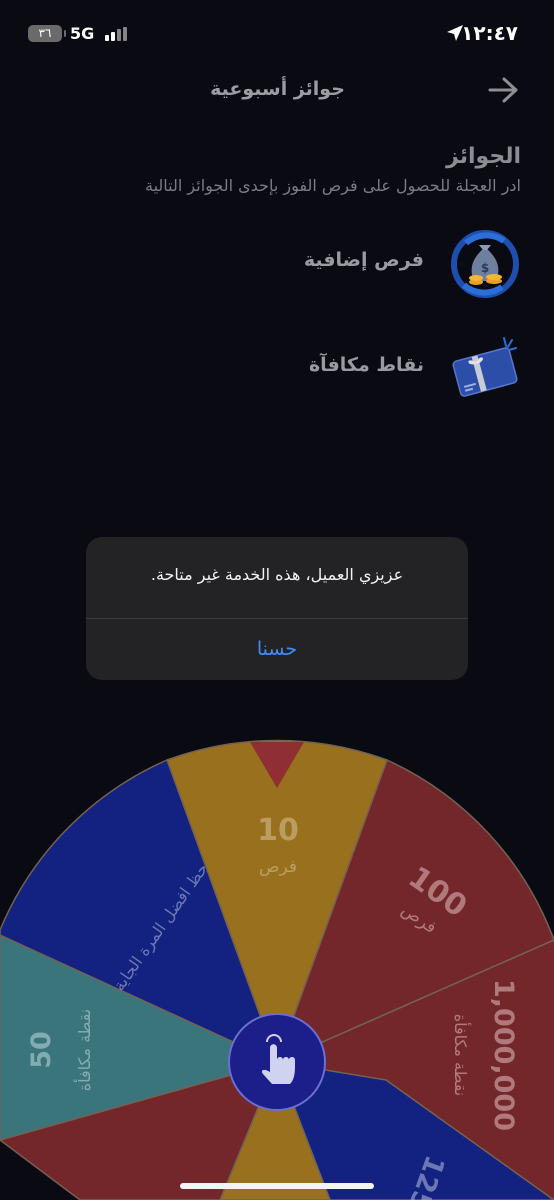  I want to click on alert-dialog: عزيزي العميل، هذه الخدمة غير متاحة. حسنا, so click(277, 608).